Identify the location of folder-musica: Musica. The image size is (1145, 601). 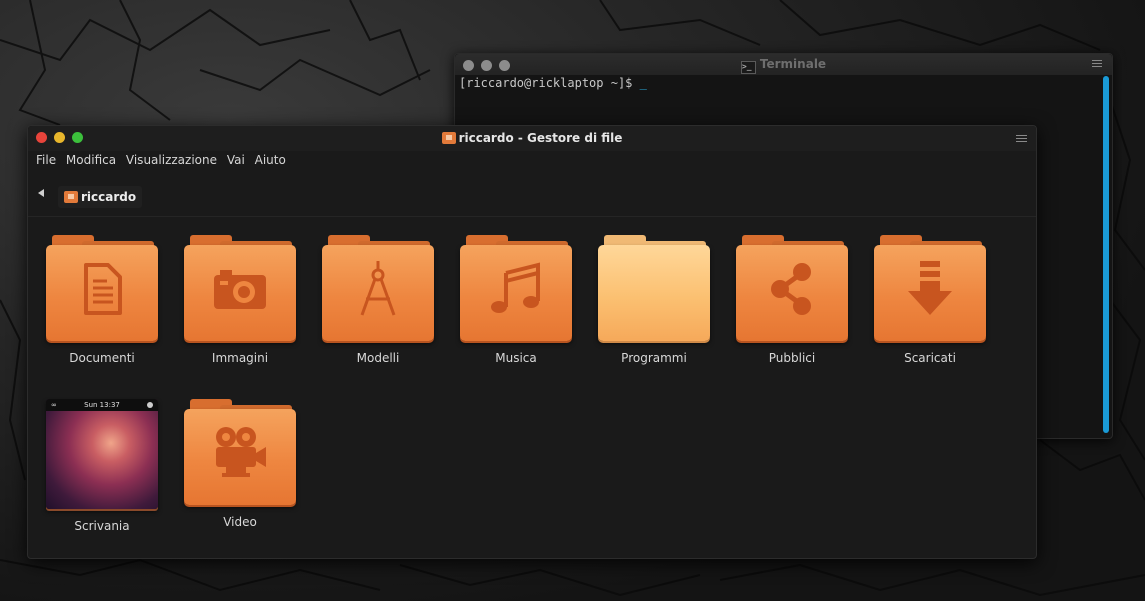
(516, 298).